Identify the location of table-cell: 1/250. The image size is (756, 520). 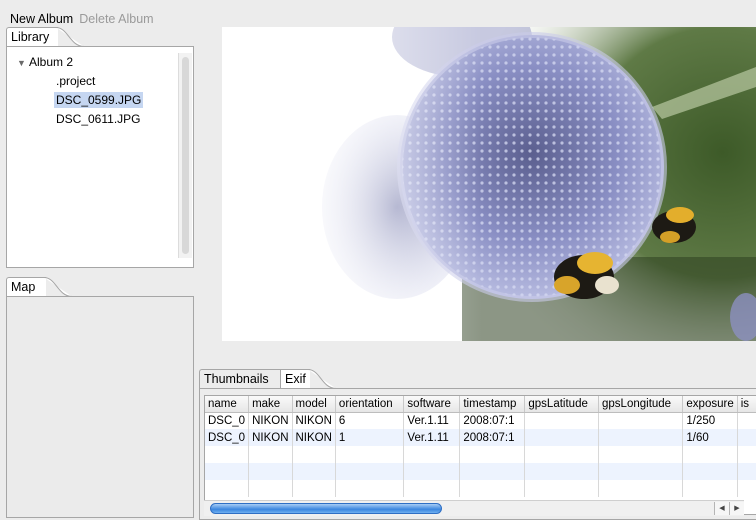
(710, 420).